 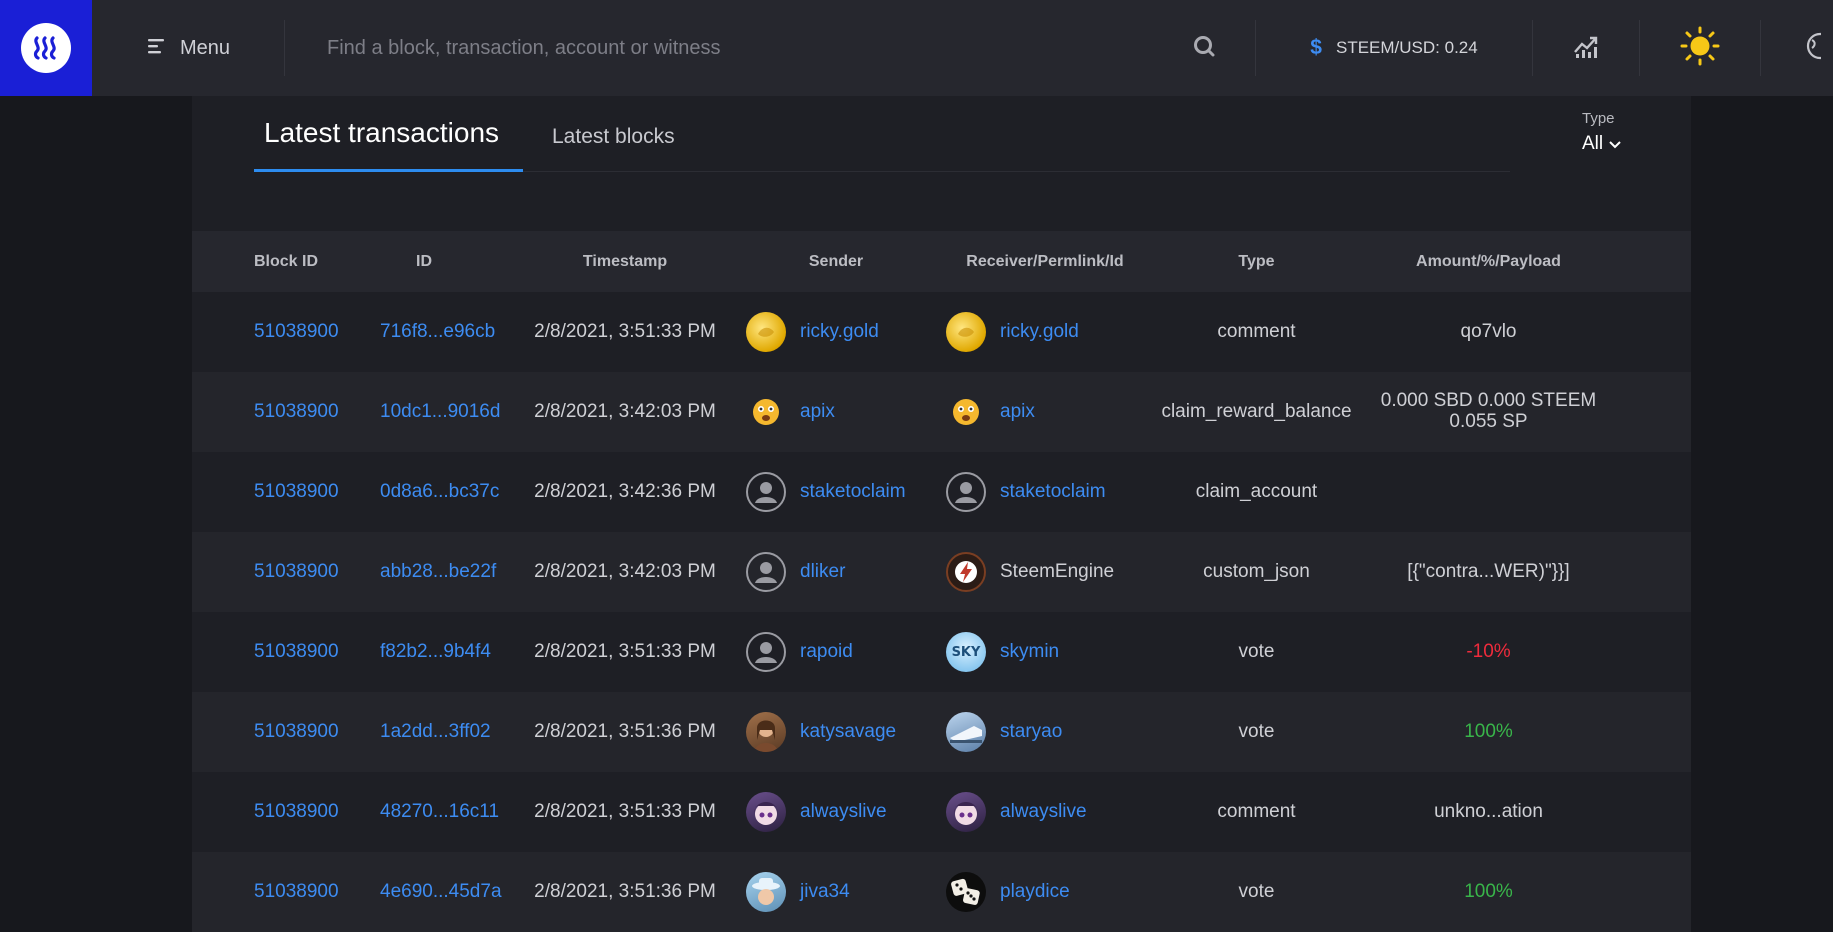 I want to click on language-button, so click(x=1791, y=48).